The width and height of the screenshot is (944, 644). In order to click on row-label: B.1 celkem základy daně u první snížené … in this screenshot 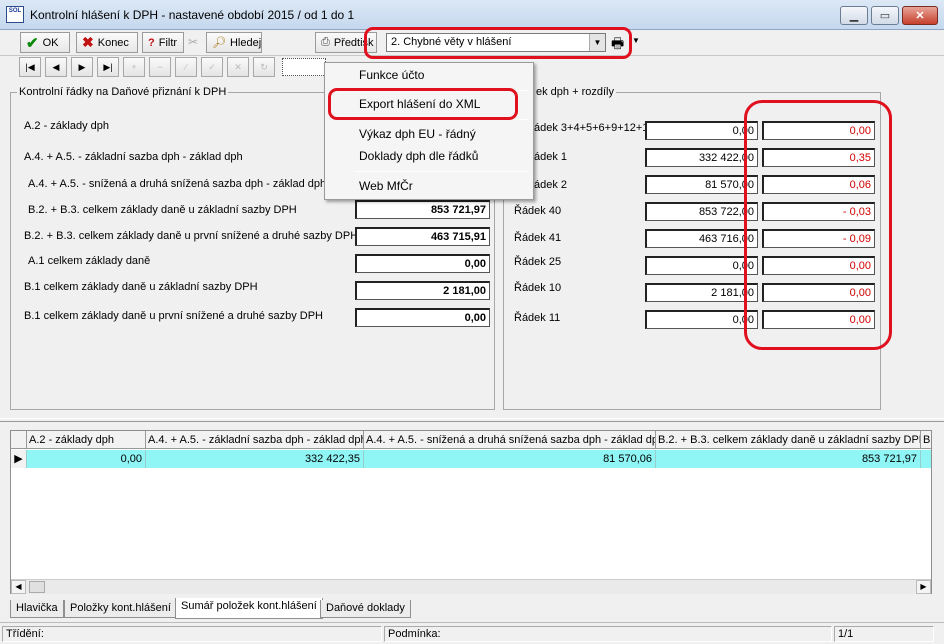, I will do `click(173, 316)`.